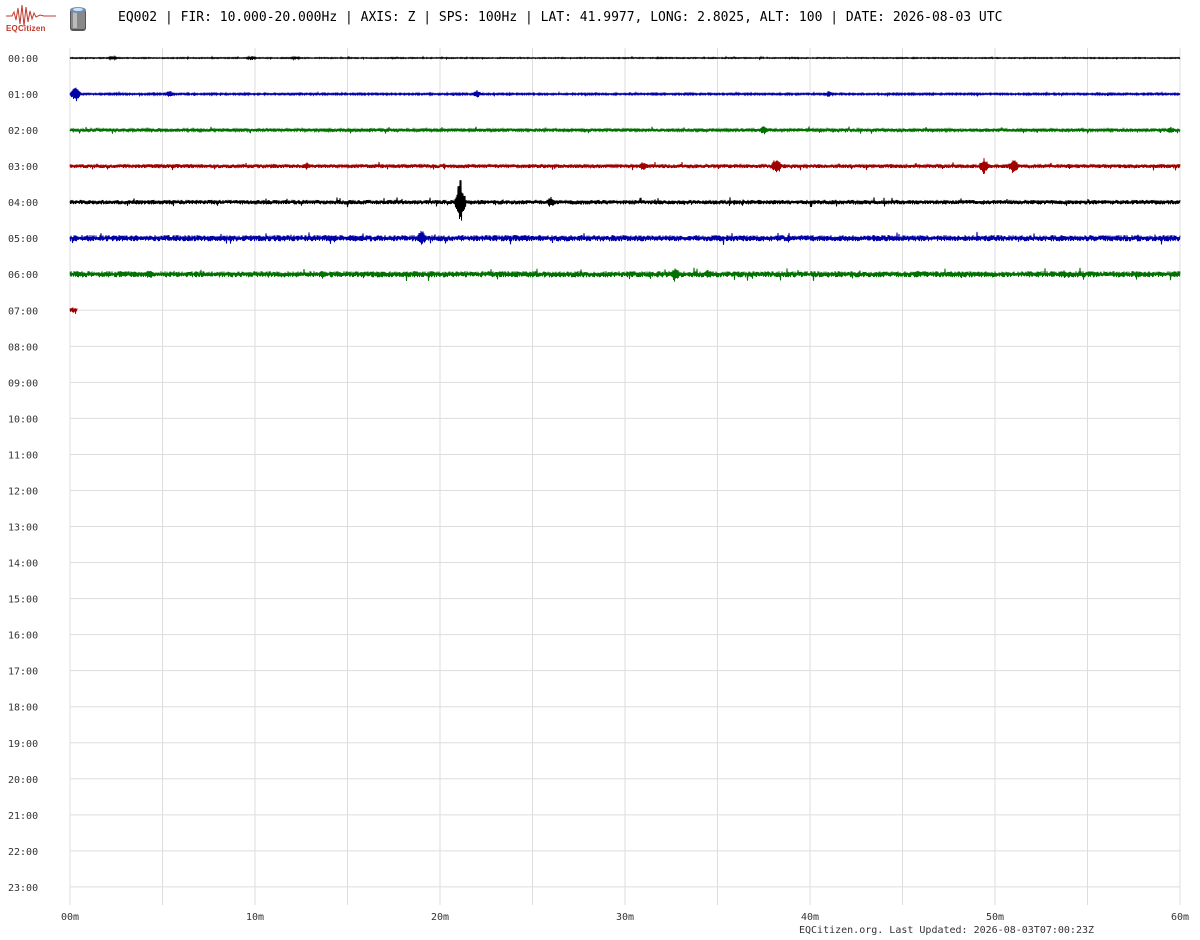 Image resolution: width=1200 pixels, height=940 pixels. Describe the element at coordinates (810, 917) in the screenshot. I see `x-tick-label: 40m` at that location.